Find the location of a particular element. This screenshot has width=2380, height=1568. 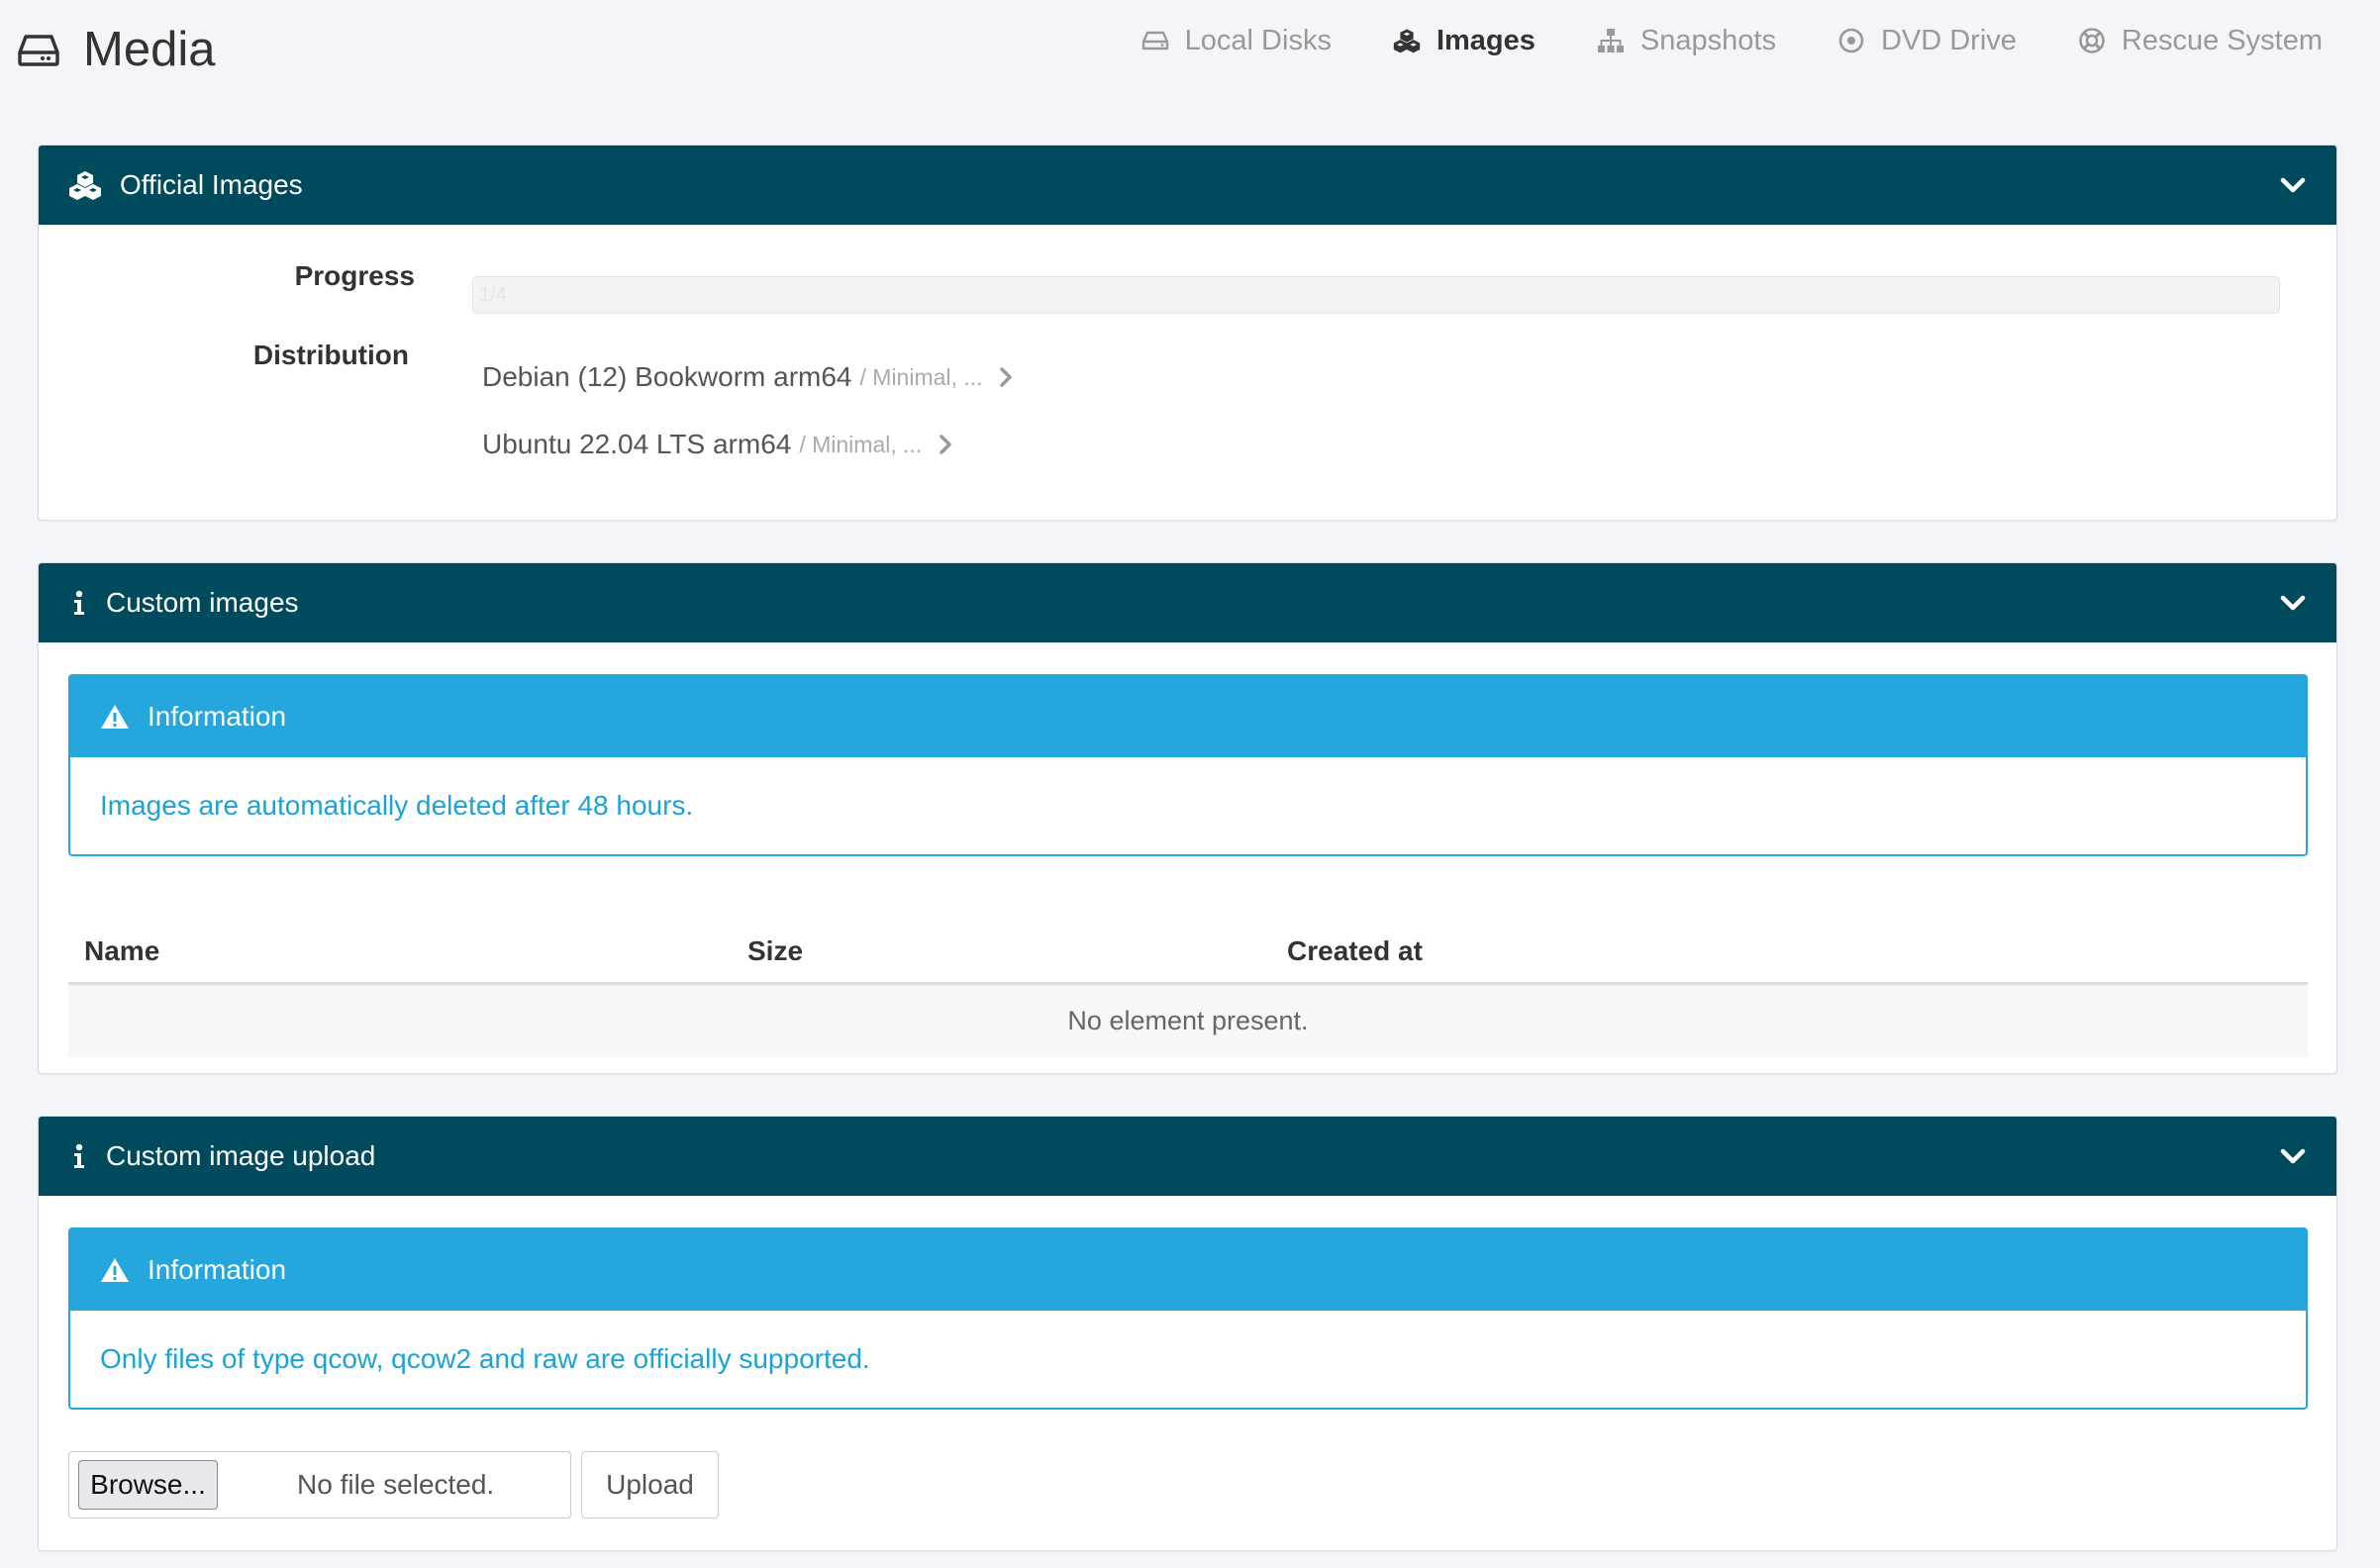

column-header-name: Name is located at coordinates (121, 951).